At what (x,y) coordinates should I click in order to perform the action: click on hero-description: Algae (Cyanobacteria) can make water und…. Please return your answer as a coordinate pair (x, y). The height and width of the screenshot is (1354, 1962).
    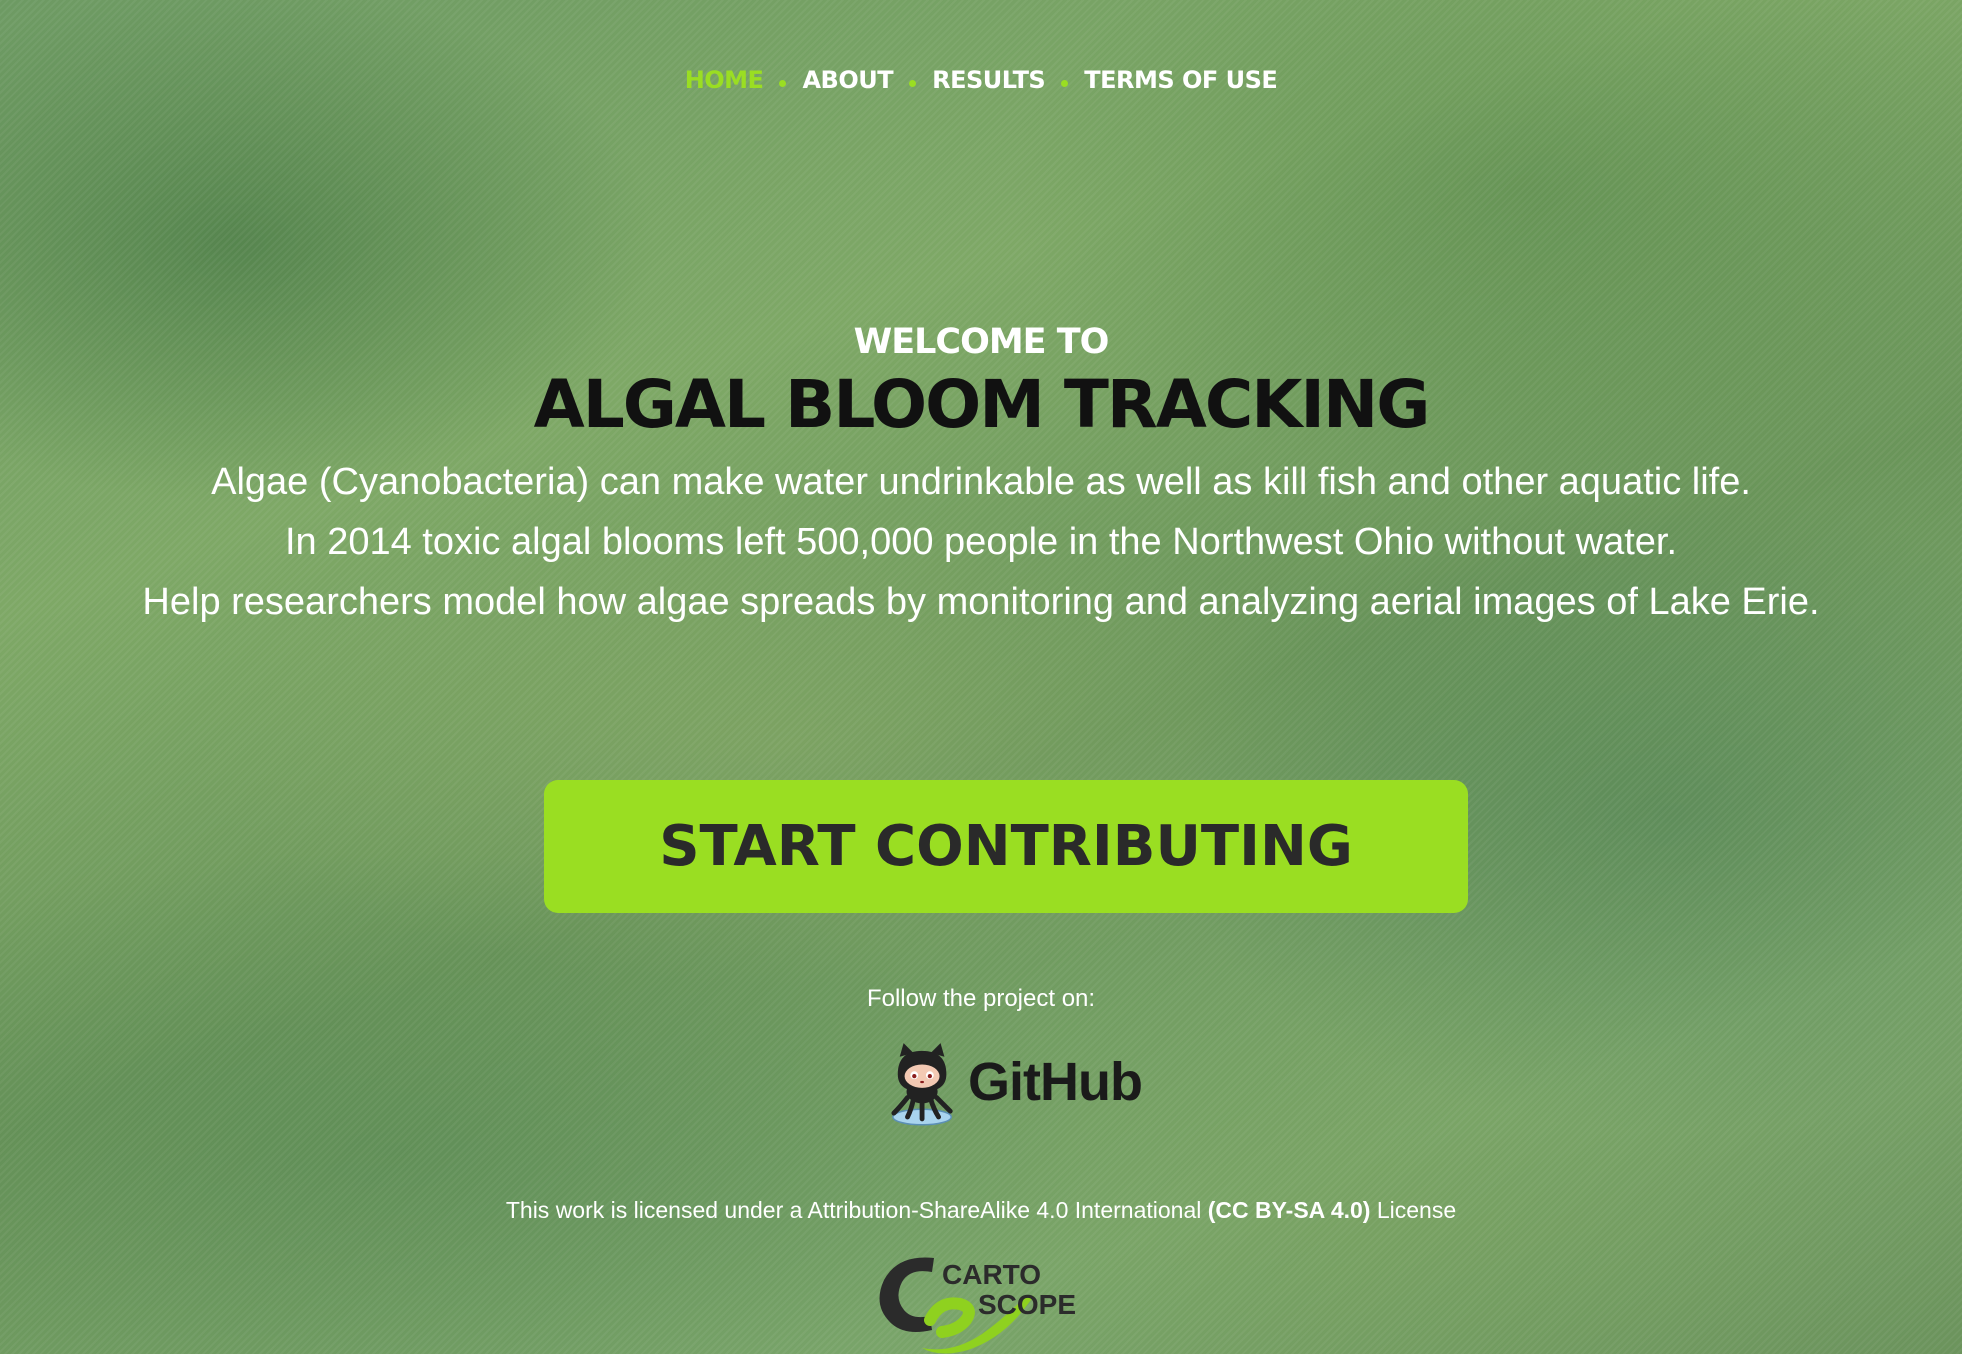
    Looking at the image, I should click on (981, 542).